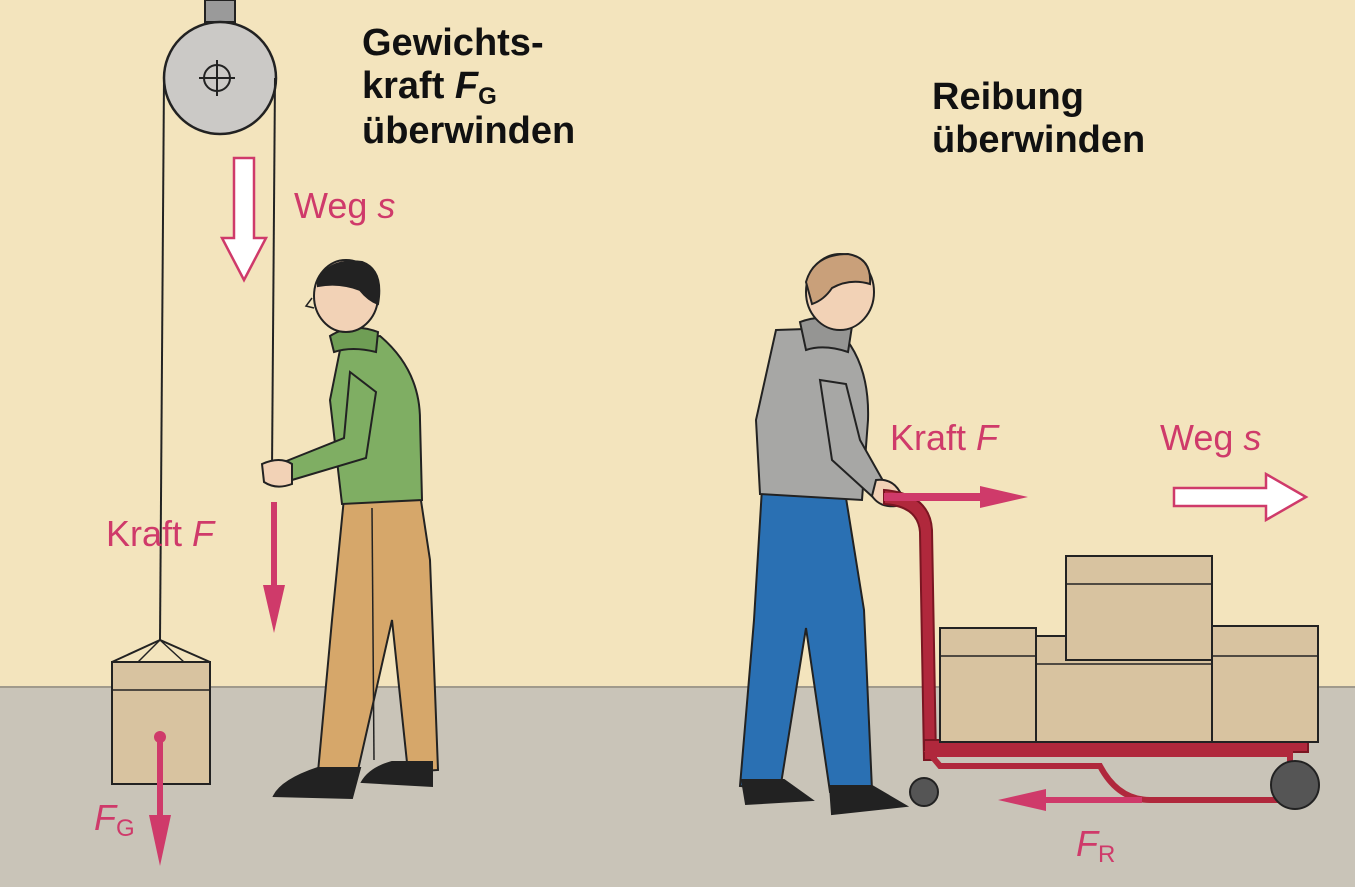  What do you see at coordinates (928, 437) in the screenshot?
I see `kraft-right-word: Kraft` at bounding box center [928, 437].